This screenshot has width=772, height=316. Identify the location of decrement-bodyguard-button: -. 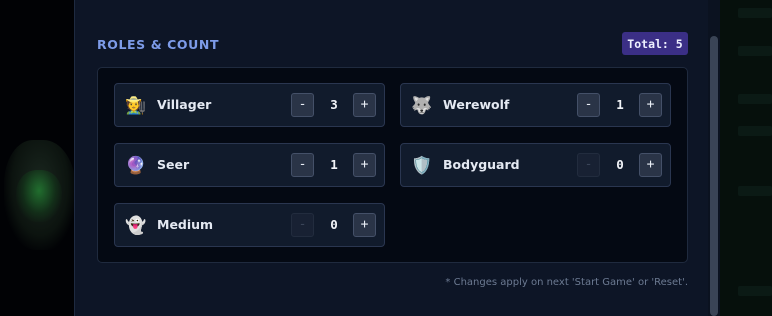
(588, 165).